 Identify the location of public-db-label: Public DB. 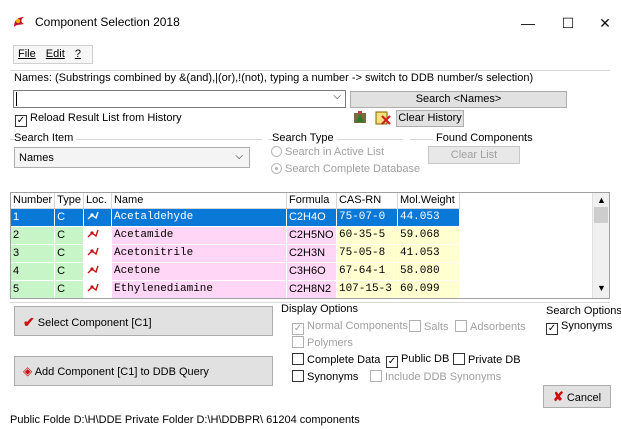
(425, 359).